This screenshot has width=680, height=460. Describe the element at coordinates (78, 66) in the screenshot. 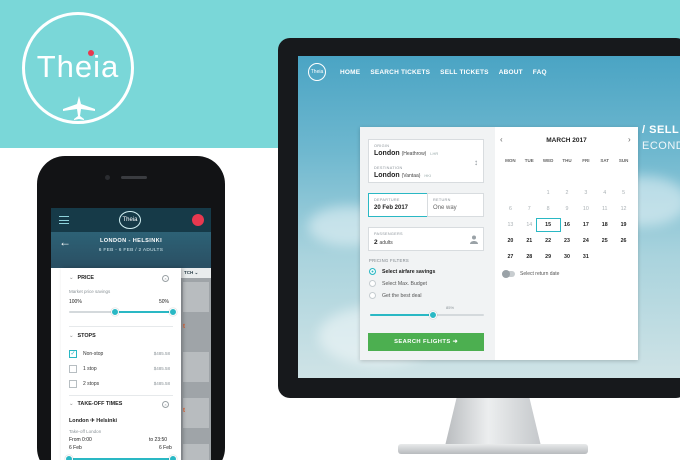

I see `logo-text: Theia` at that location.